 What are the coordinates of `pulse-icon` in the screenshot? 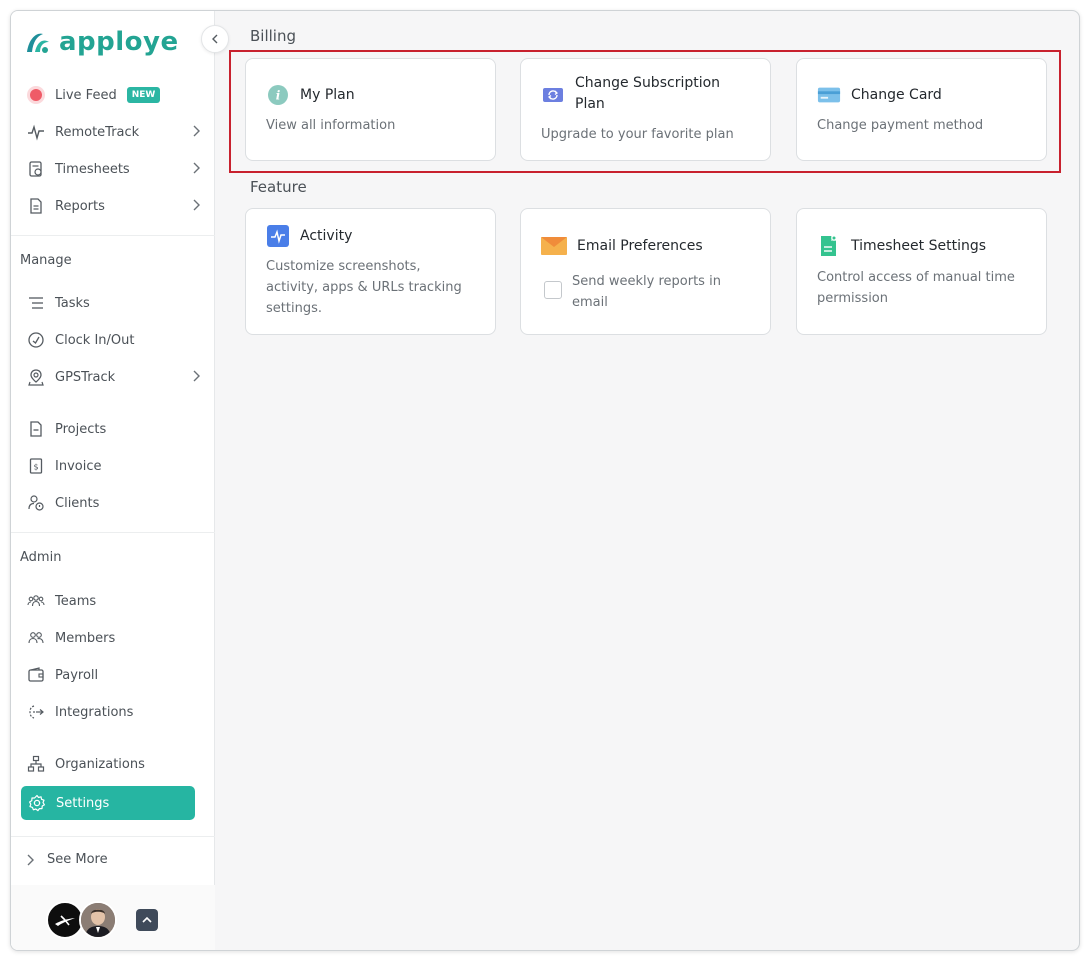 It's located at (36, 132).